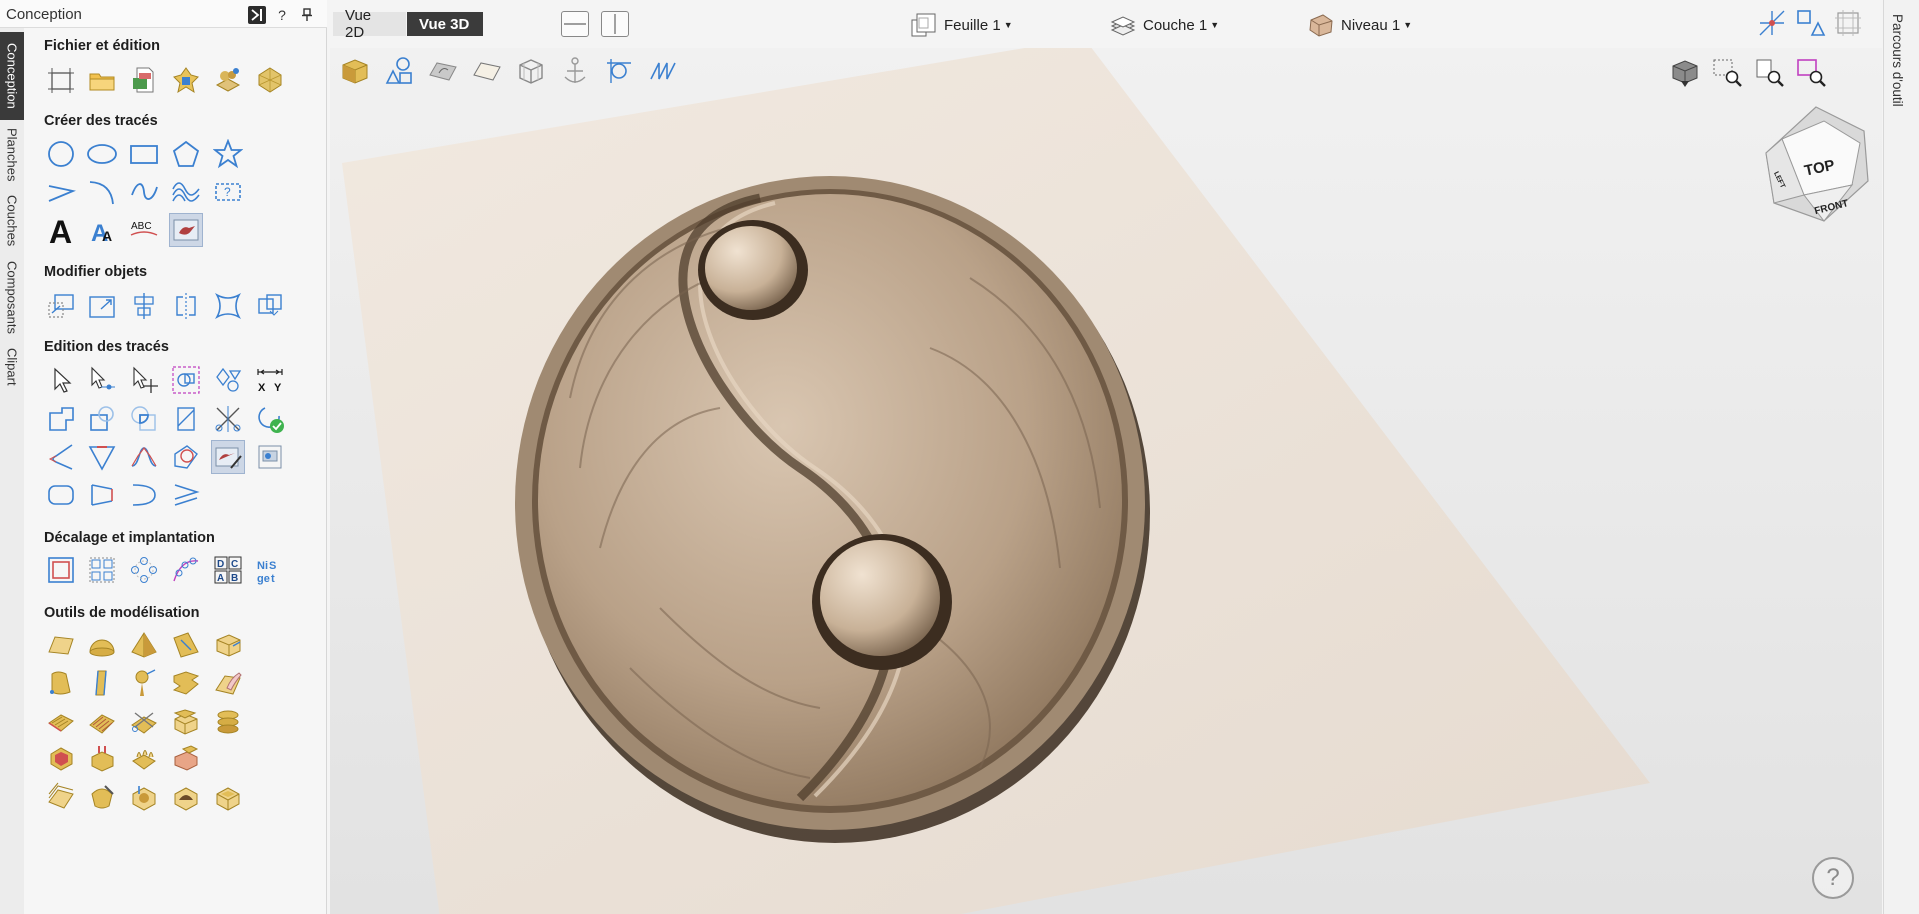 This screenshot has height=914, width=1919. What do you see at coordinates (144, 645) in the screenshot?
I see `model-pyramid-tool` at bounding box center [144, 645].